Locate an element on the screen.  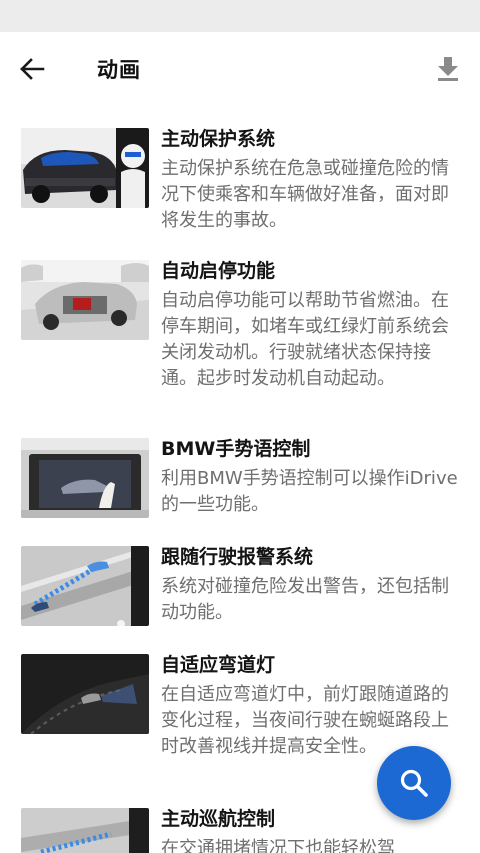
search-icon is located at coordinates (414, 783).